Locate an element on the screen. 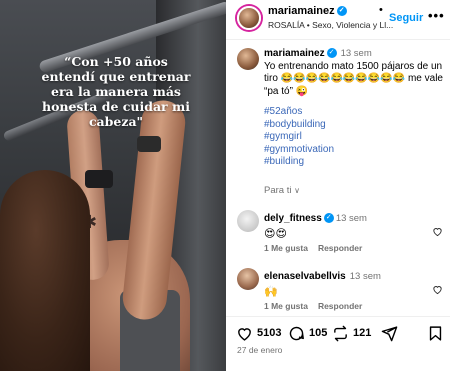 The height and width of the screenshot is (371, 450). repost-action: 121 is located at coordinates (351, 333).